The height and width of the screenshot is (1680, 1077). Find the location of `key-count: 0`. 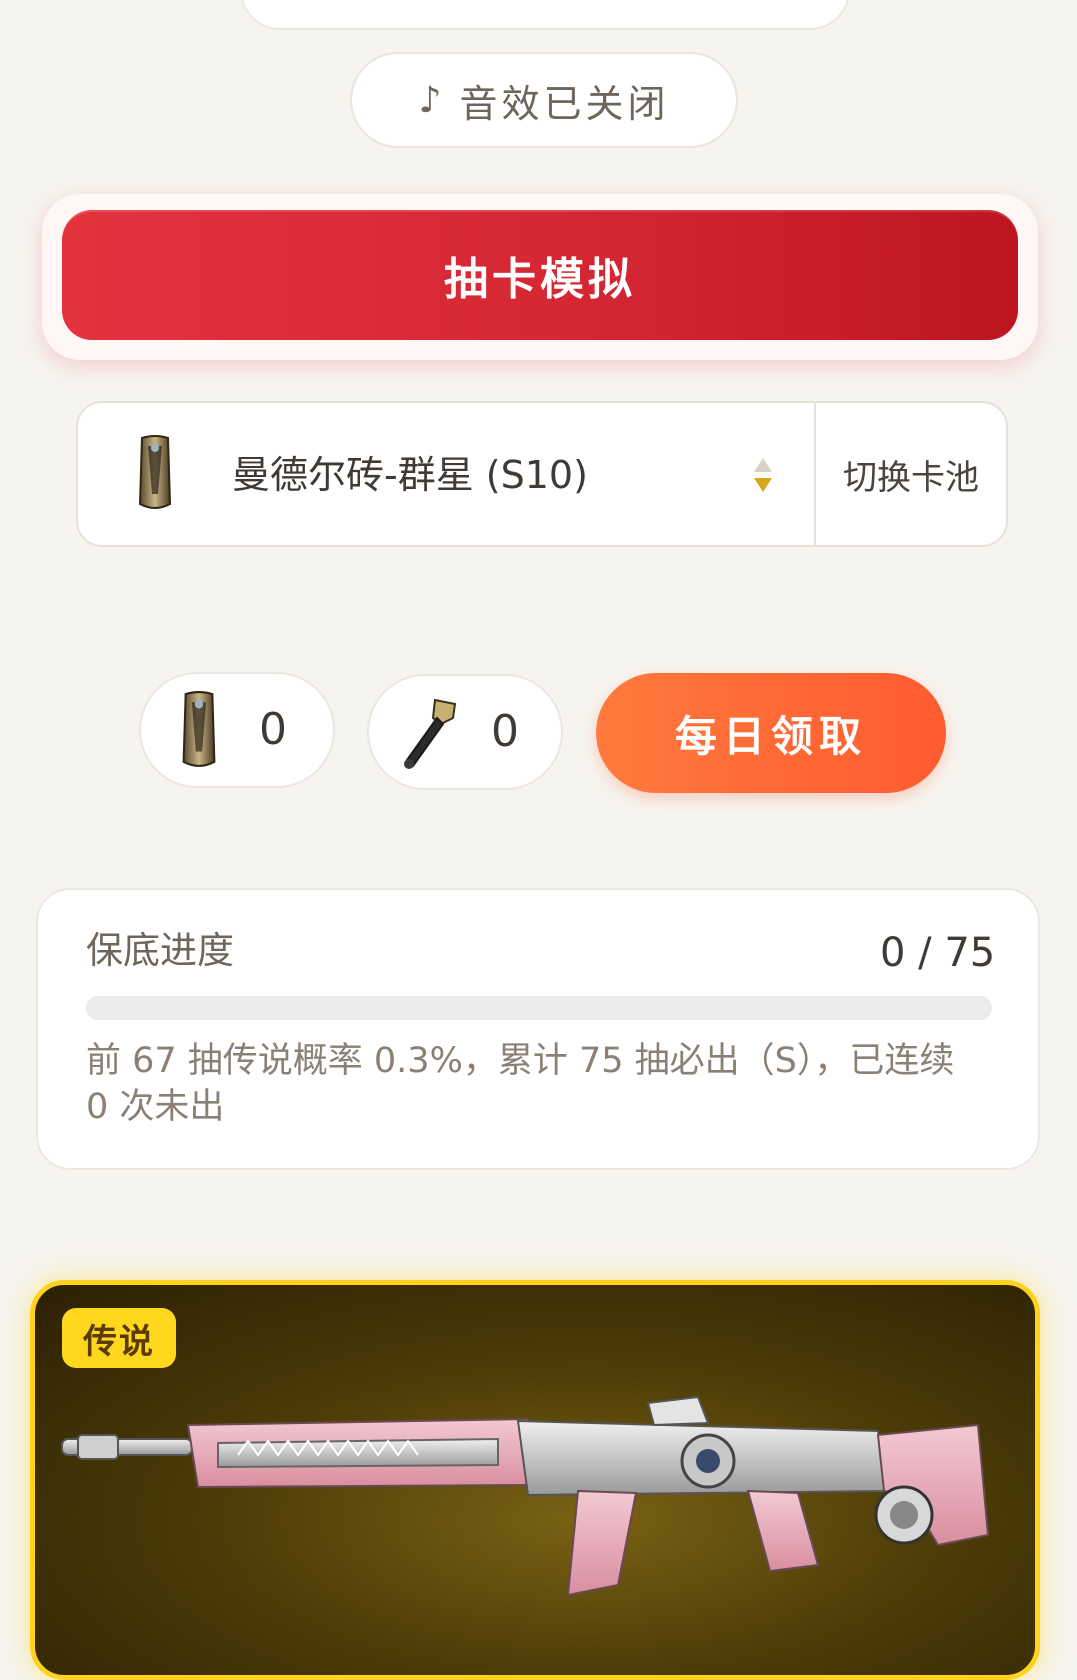

key-count: 0 is located at coordinates (505, 731).